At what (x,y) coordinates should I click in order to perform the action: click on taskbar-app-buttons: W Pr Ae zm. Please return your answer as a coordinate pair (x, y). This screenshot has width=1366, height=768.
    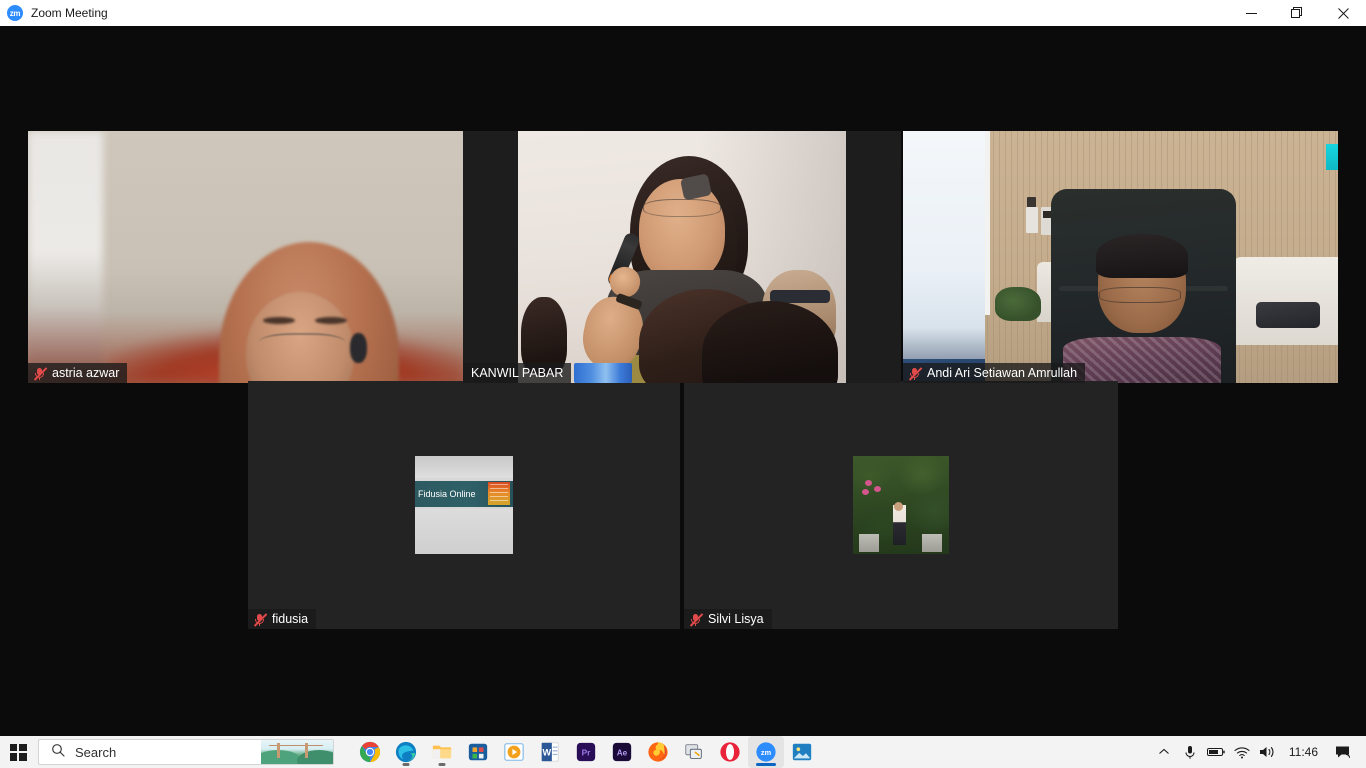
    Looking at the image, I should click on (586, 752).